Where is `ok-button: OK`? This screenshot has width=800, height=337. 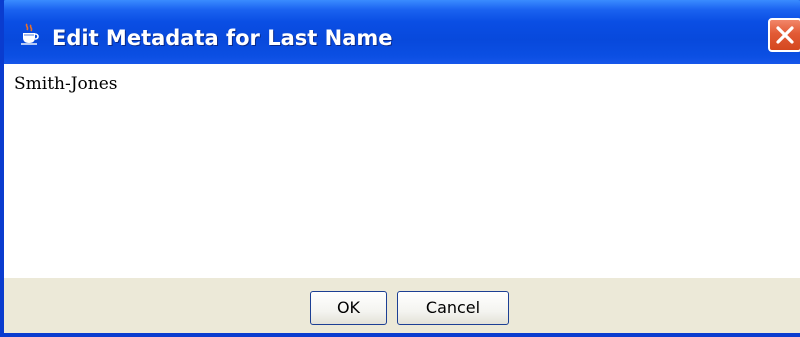 ok-button: OK is located at coordinates (348, 308).